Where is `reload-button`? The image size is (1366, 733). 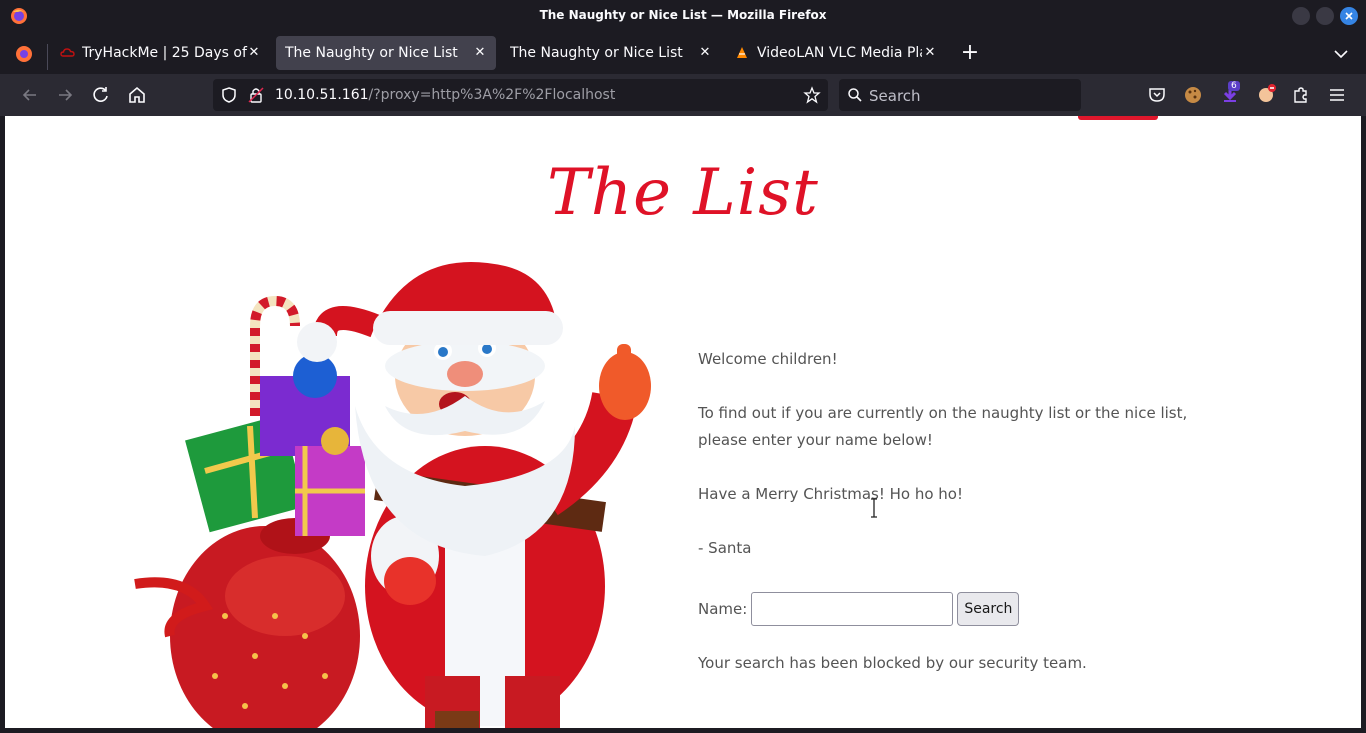
reload-button is located at coordinates (101, 95).